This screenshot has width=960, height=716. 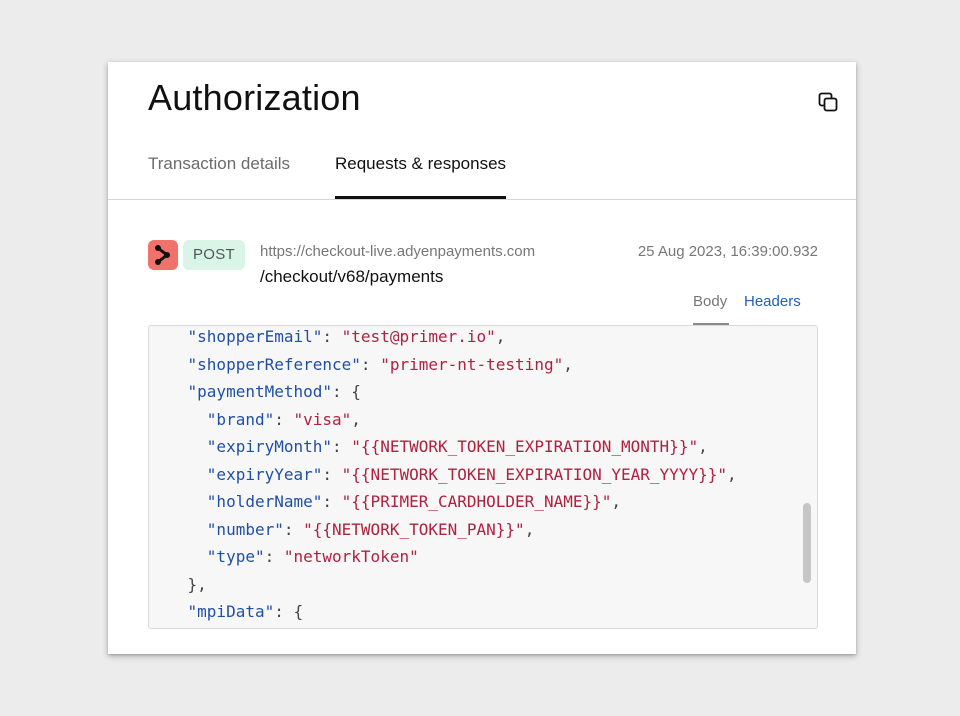 I want to click on code-line: "type": "networkToken", so click(x=443, y=557).